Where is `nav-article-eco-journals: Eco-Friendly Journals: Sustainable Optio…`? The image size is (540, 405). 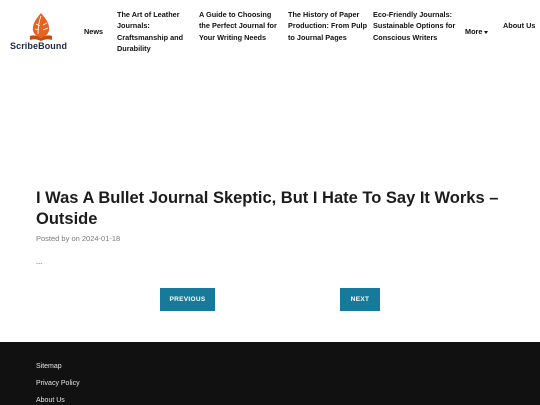
nav-article-eco-journals: Eco-Friendly Journals: Sustainable Optio… is located at coordinates (415, 26).